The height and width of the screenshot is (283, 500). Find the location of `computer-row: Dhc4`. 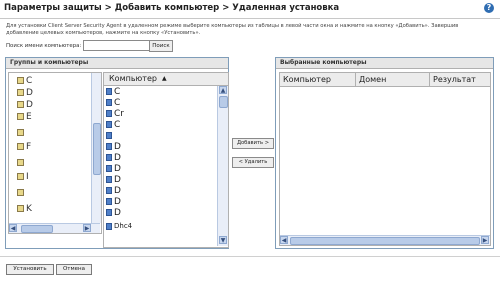

computer-row: Dhc4 is located at coordinates (119, 226).